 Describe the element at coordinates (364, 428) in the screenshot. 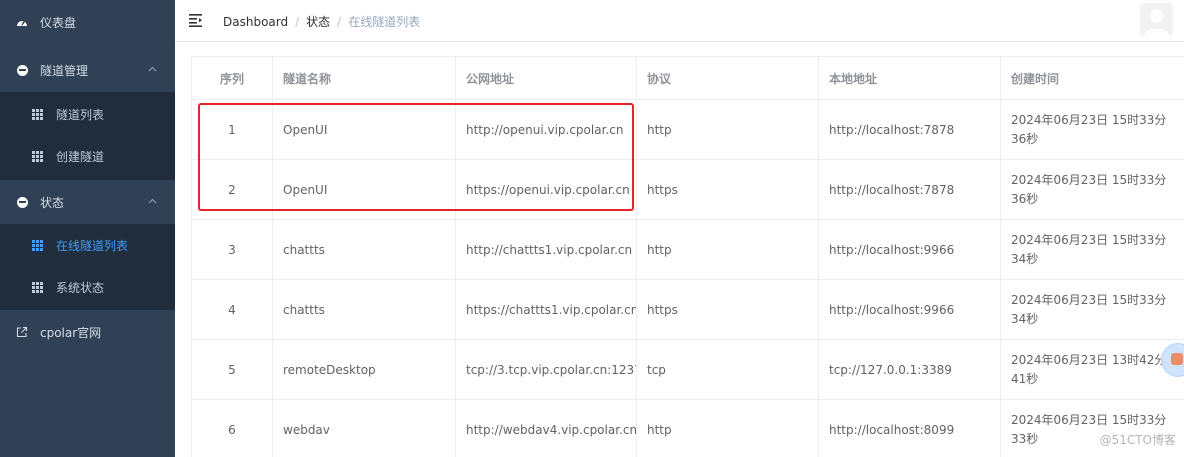

I see `cell-name: webdav` at that location.